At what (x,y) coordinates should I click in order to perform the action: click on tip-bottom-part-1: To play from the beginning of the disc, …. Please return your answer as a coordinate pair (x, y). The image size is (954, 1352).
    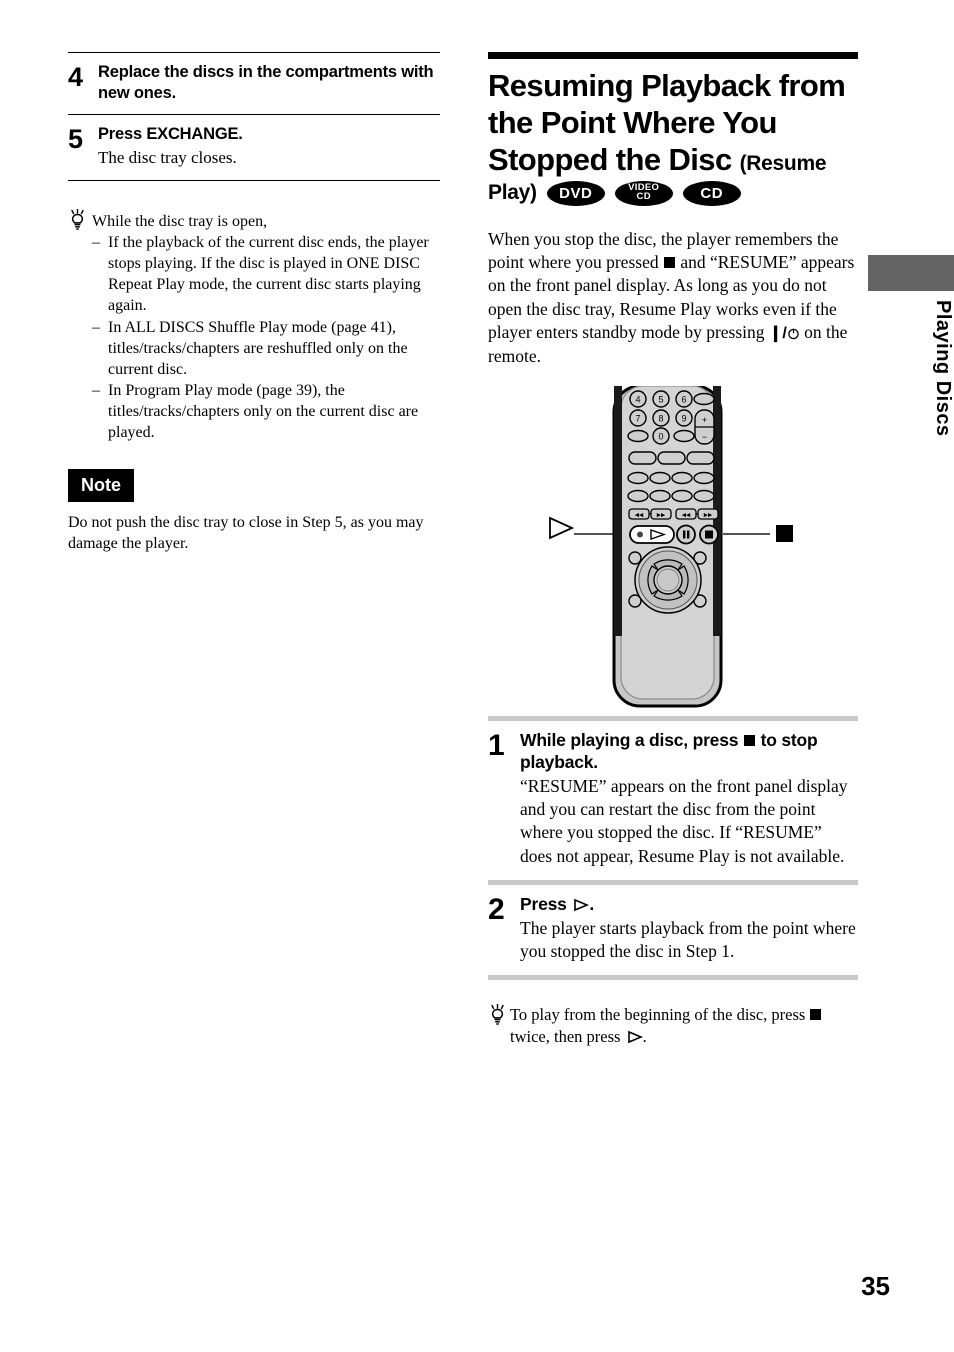
    Looking at the image, I should click on (660, 1014).